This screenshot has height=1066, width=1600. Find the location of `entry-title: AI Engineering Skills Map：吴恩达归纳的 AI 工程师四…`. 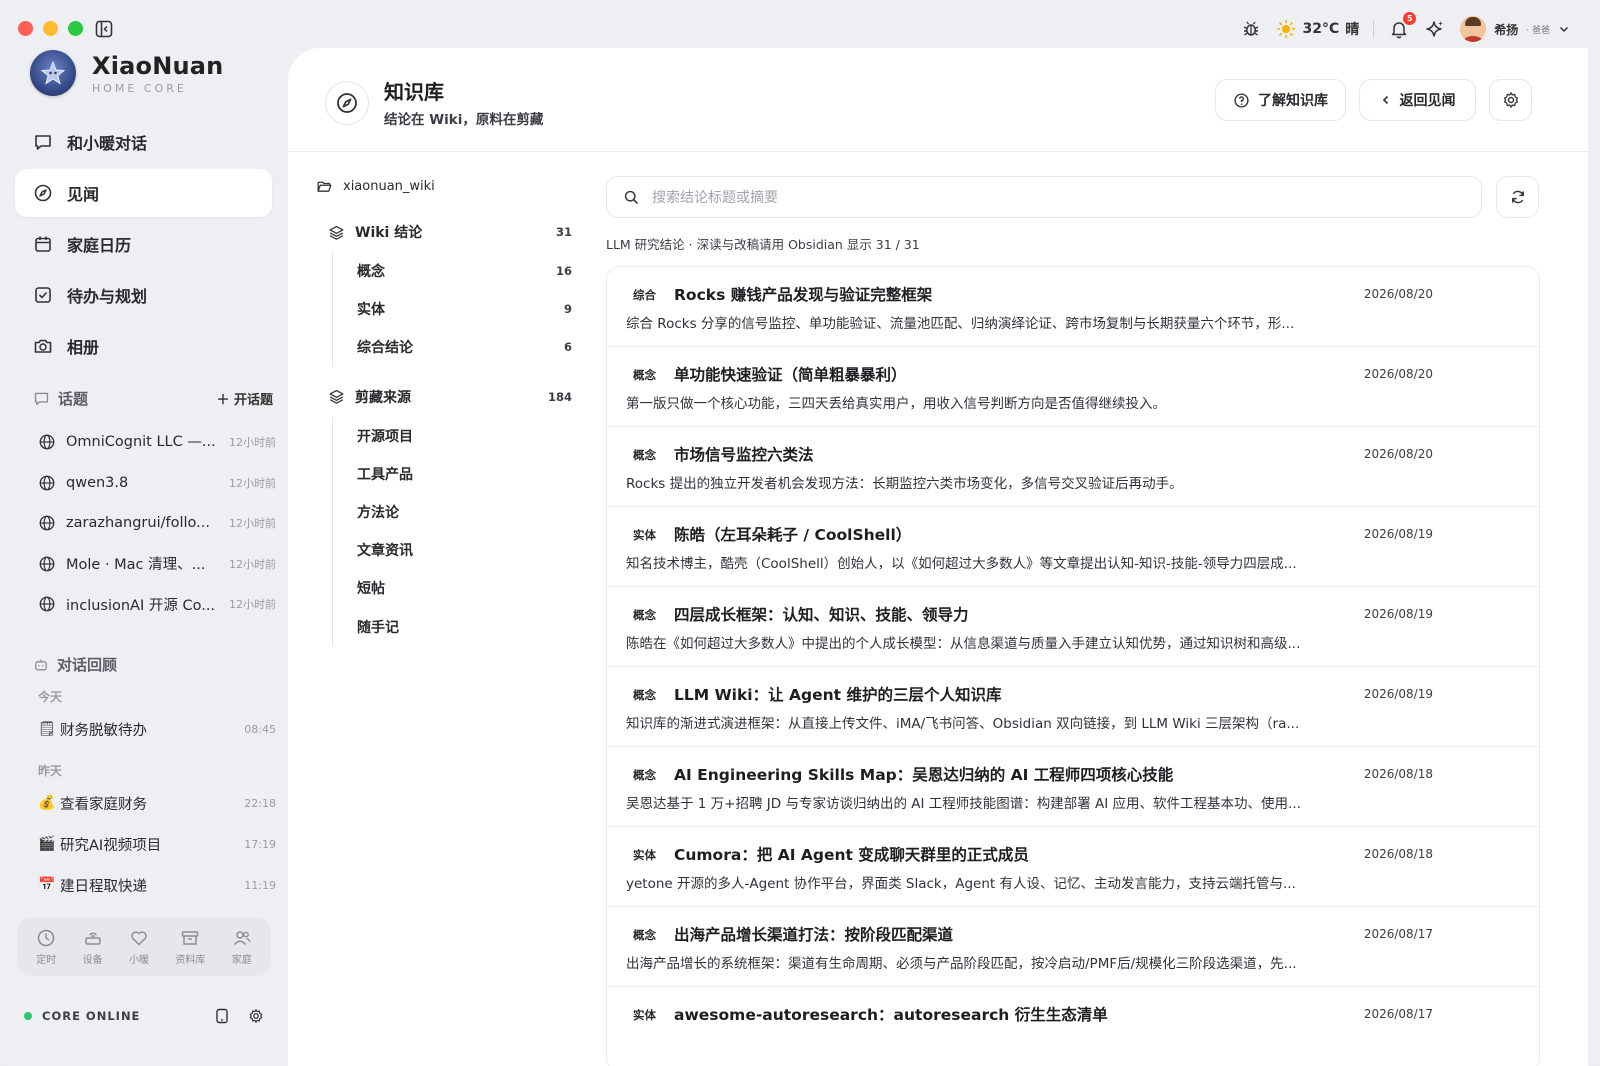

entry-title: AI Engineering Skills Map：吴恩达归纳的 AI 工程师四… is located at coordinates (924, 775).